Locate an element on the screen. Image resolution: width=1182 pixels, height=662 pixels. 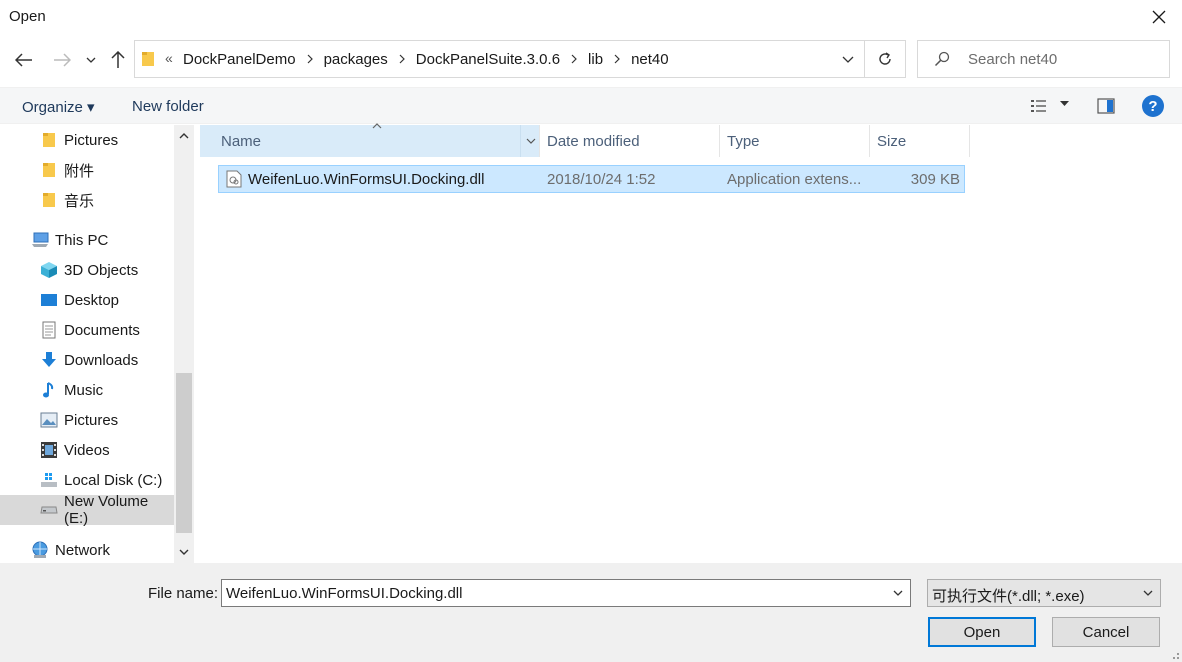
nav-item-network: Network is located at coordinates (87, 549).